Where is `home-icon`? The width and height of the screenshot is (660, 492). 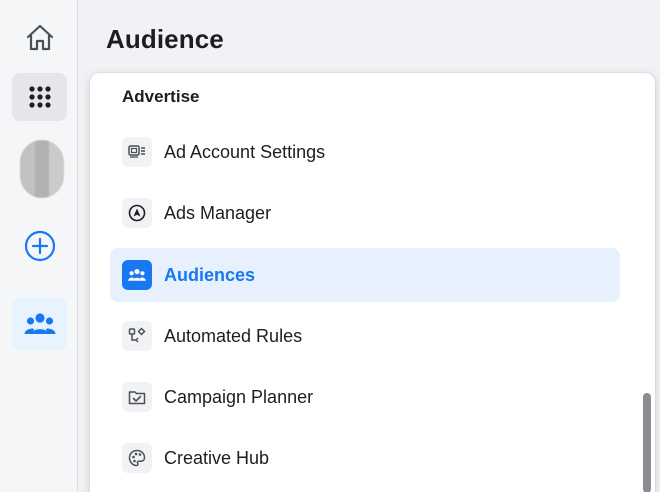
home-icon is located at coordinates (39, 37).